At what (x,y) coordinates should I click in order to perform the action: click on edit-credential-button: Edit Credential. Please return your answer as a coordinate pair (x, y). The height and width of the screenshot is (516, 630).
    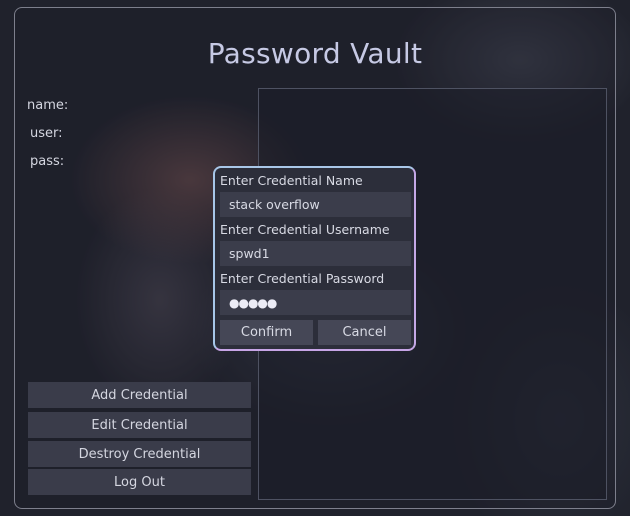
    Looking at the image, I should click on (139, 425).